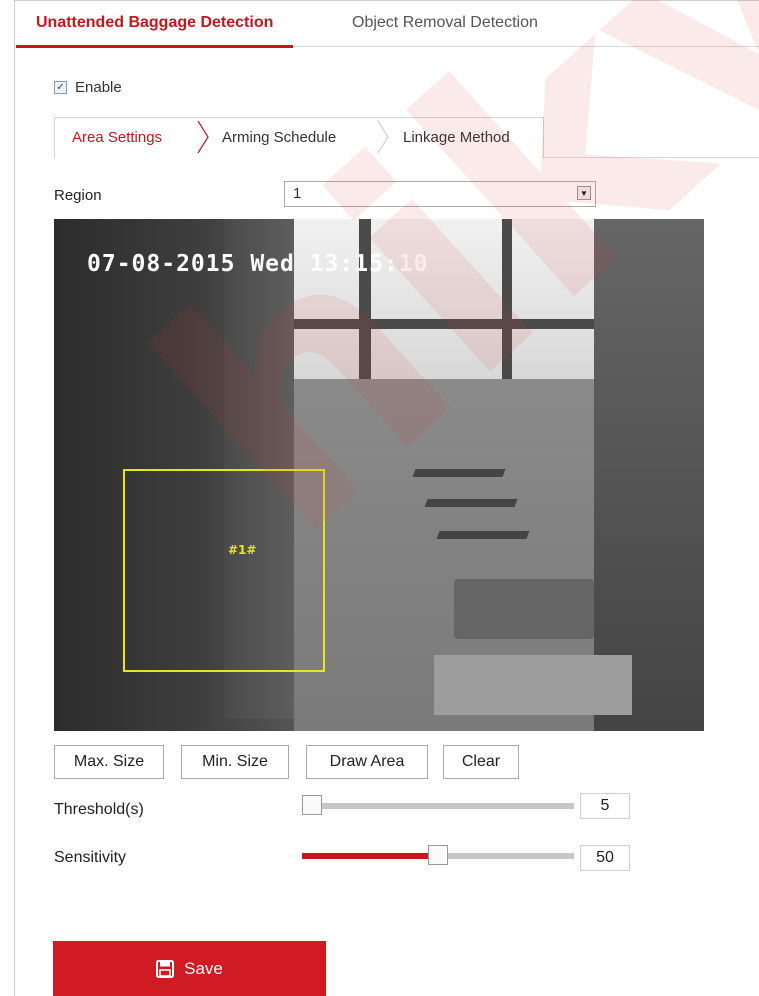 This screenshot has height=996, width=759. What do you see at coordinates (165, 968) in the screenshot?
I see `floppy-disk-icon` at bounding box center [165, 968].